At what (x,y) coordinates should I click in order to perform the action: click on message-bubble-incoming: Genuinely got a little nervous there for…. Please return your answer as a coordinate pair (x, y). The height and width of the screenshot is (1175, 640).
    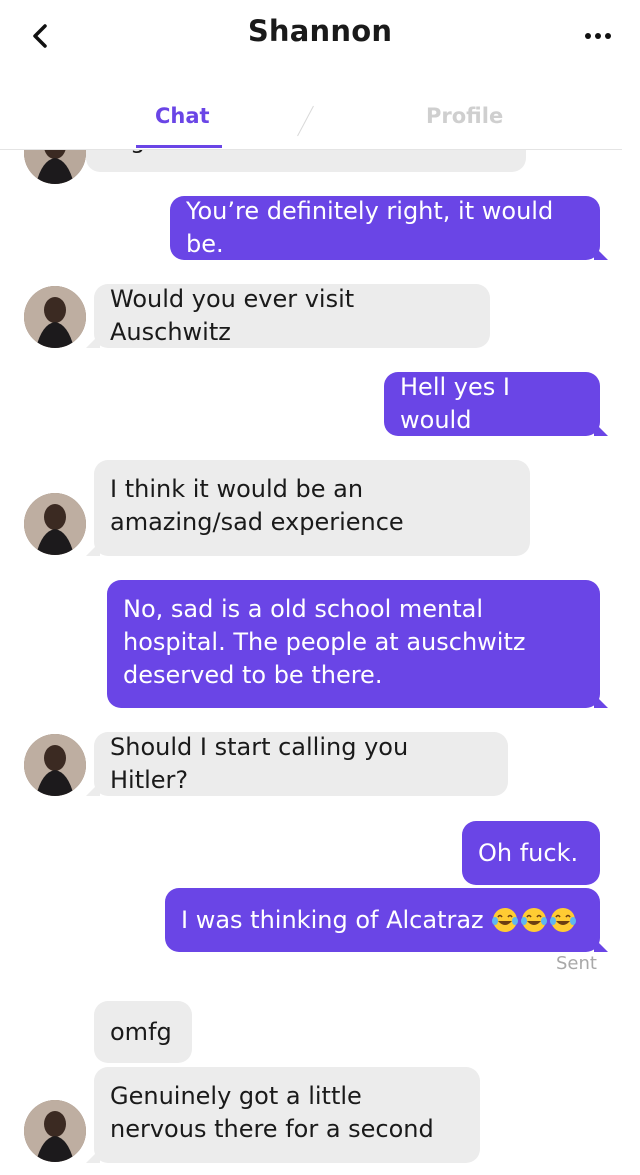
    Looking at the image, I should click on (283, 1115).